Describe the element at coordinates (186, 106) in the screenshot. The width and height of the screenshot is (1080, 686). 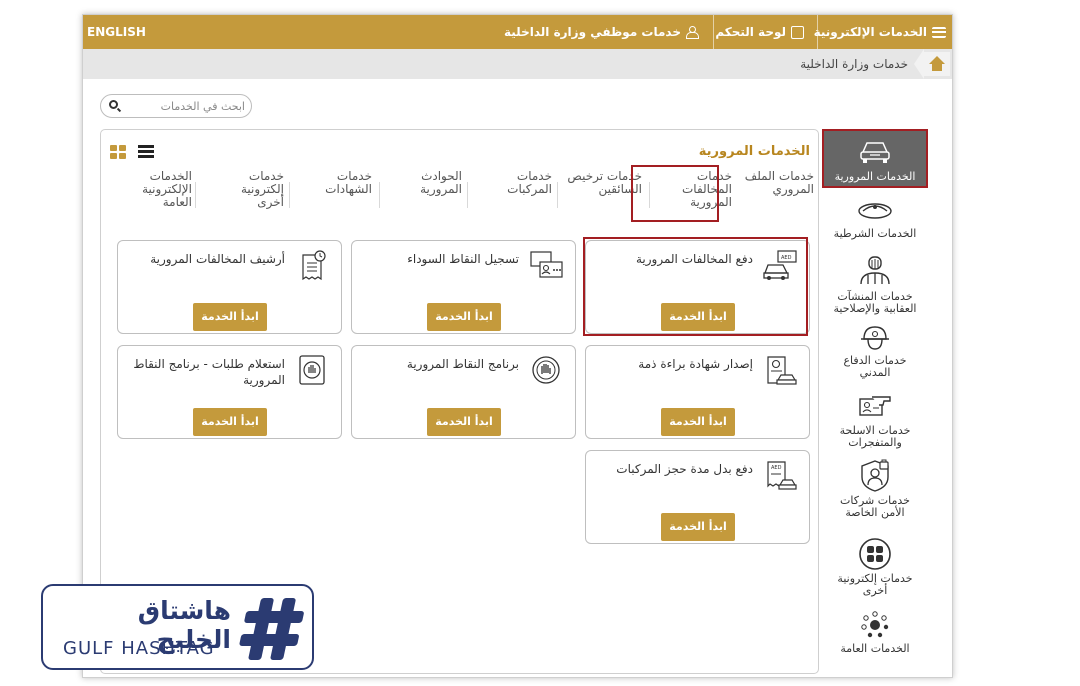
I see `search-input` at that location.